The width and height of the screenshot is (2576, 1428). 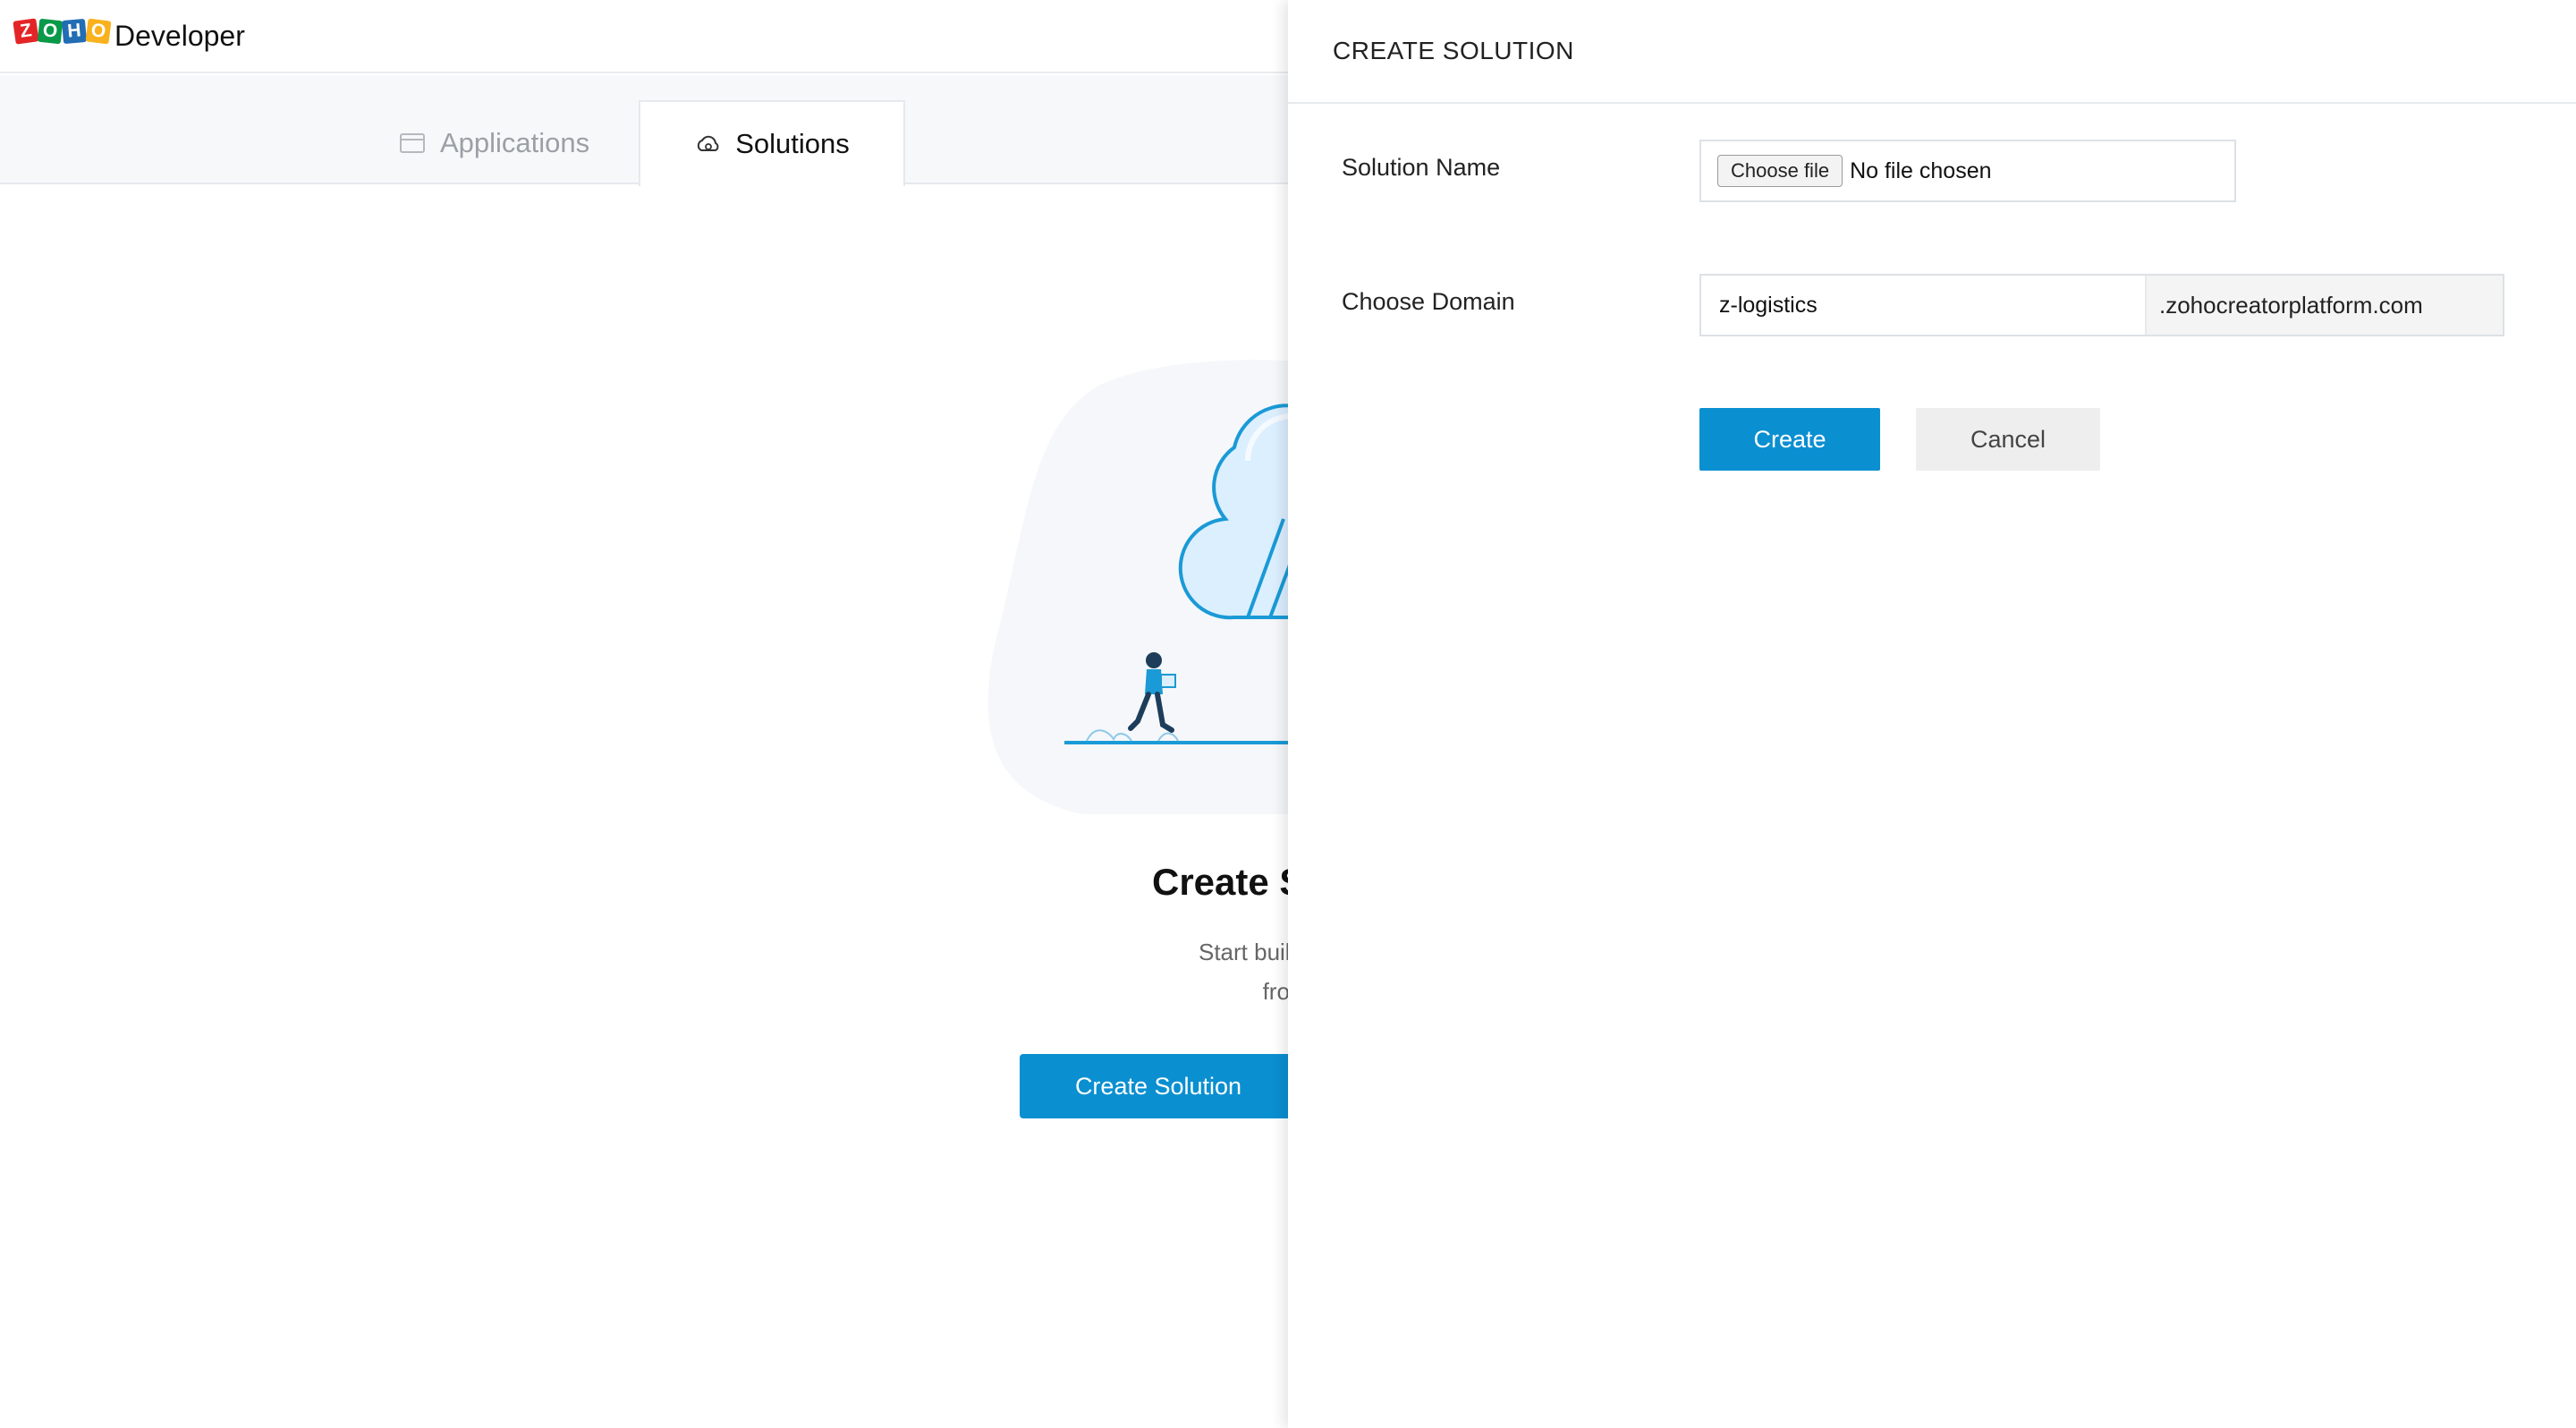 I want to click on tab-applications: Applications, so click(x=494, y=143).